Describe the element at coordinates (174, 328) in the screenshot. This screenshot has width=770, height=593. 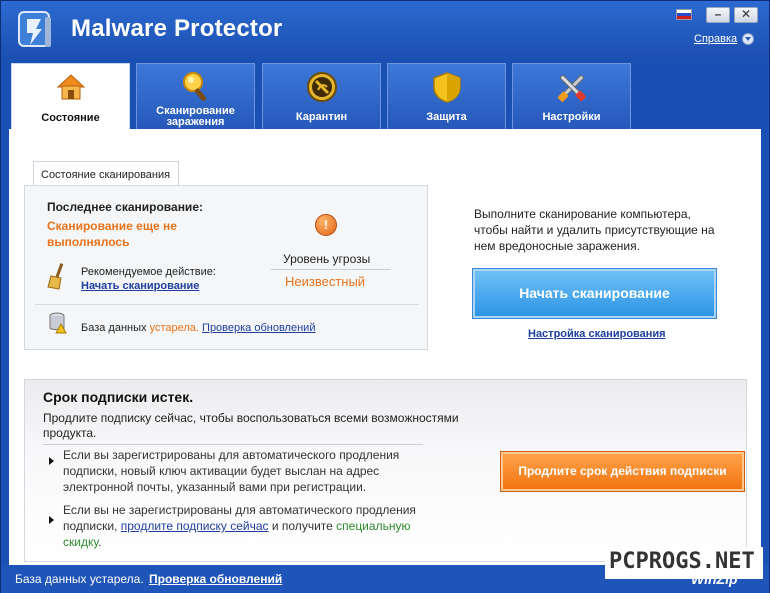
I see `database-status-value: устарела.` at that location.